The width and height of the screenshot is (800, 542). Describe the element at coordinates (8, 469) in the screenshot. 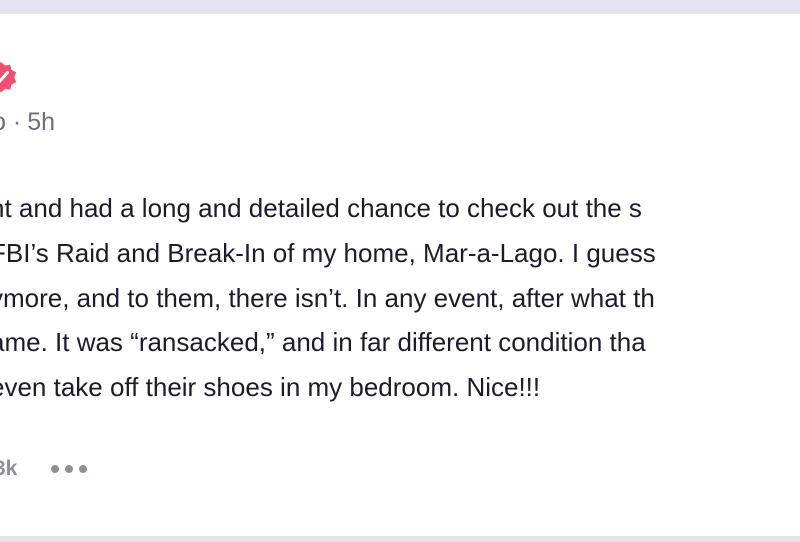

I see `action-count: 3k` at that location.